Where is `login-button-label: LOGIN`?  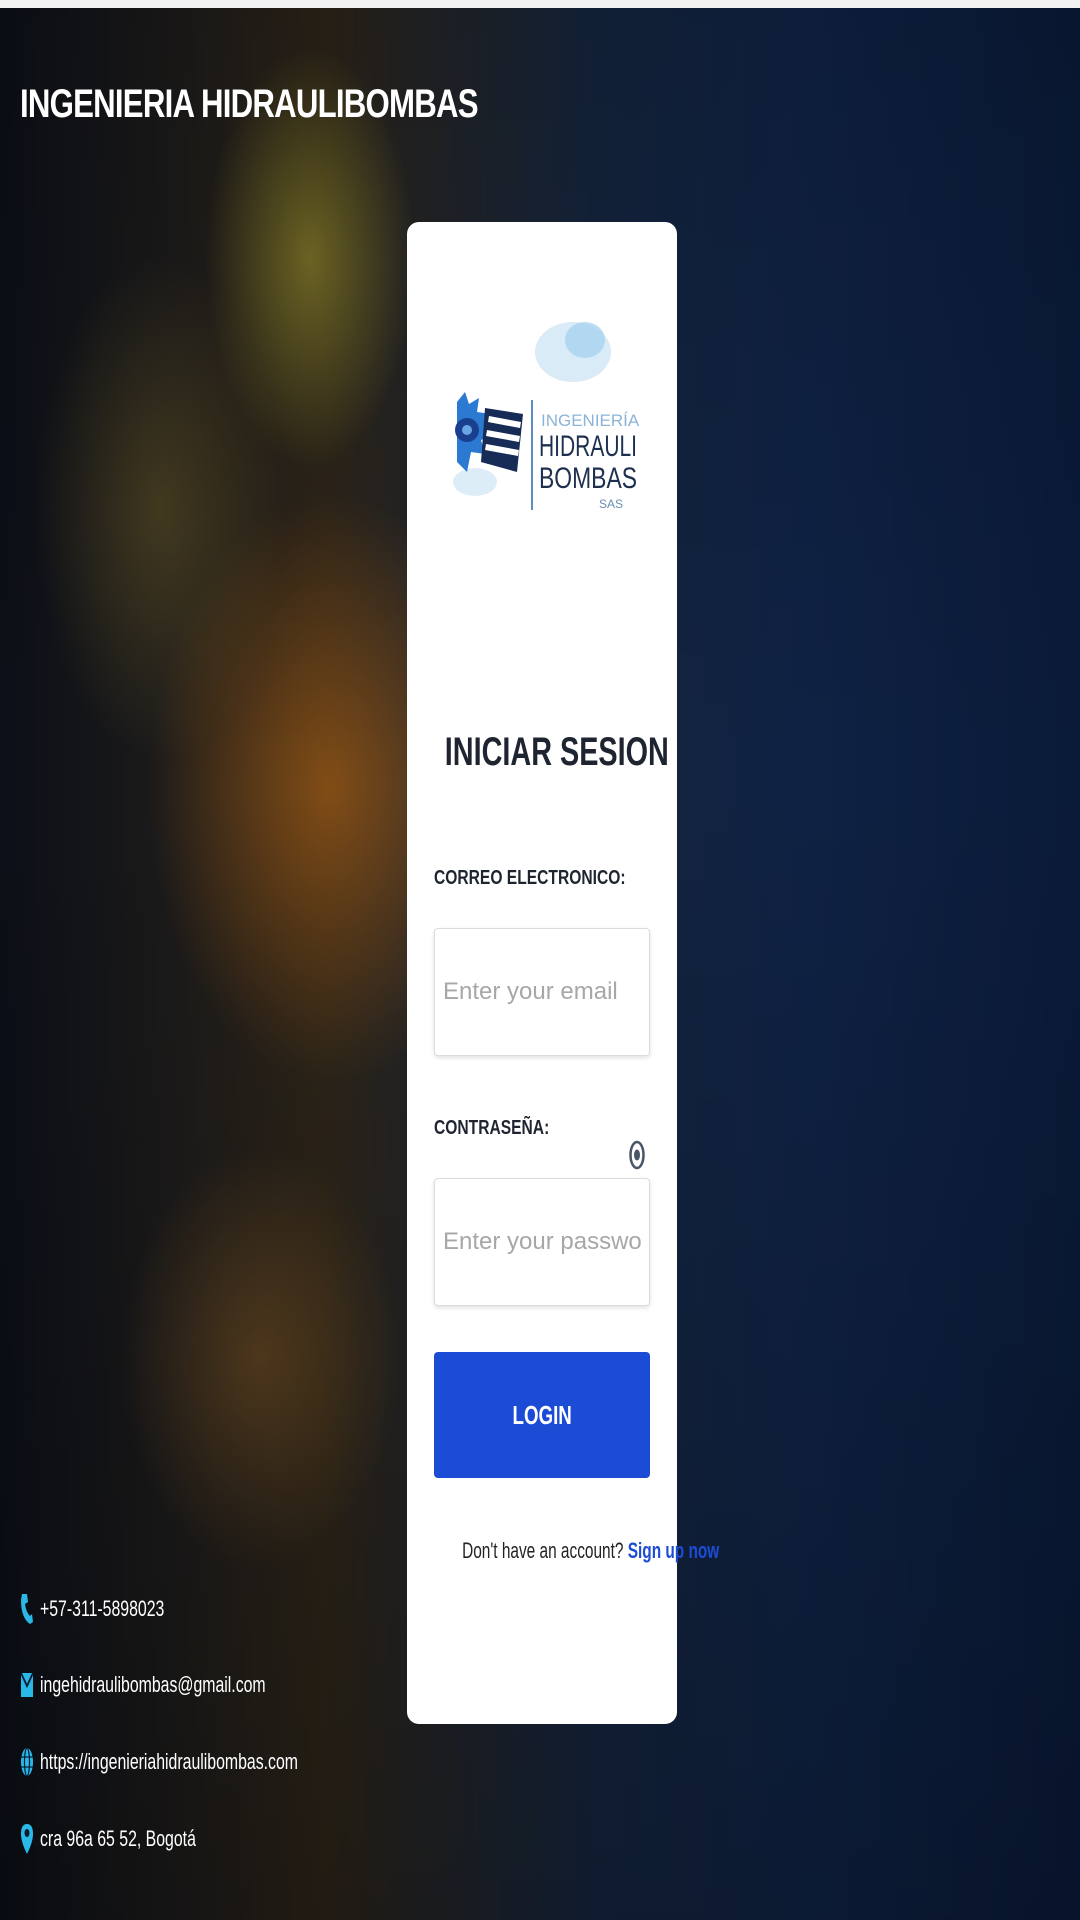 login-button-label: LOGIN is located at coordinates (542, 1414).